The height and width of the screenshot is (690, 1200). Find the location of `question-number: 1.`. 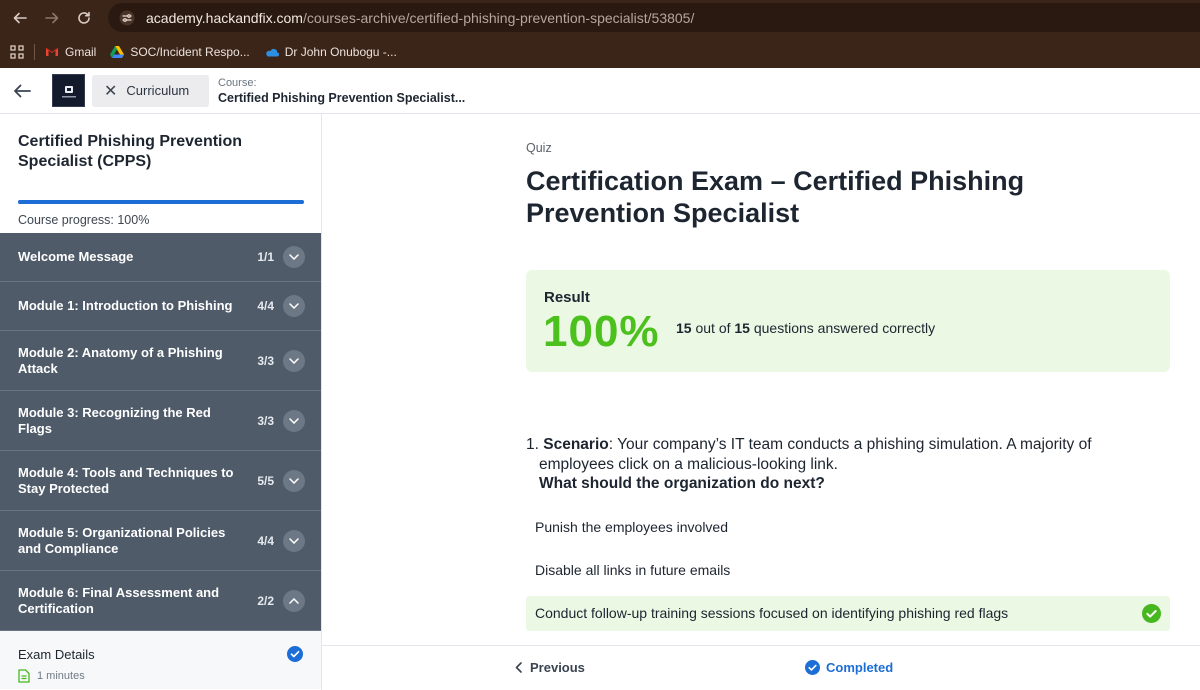

question-number: 1. is located at coordinates (532, 444).